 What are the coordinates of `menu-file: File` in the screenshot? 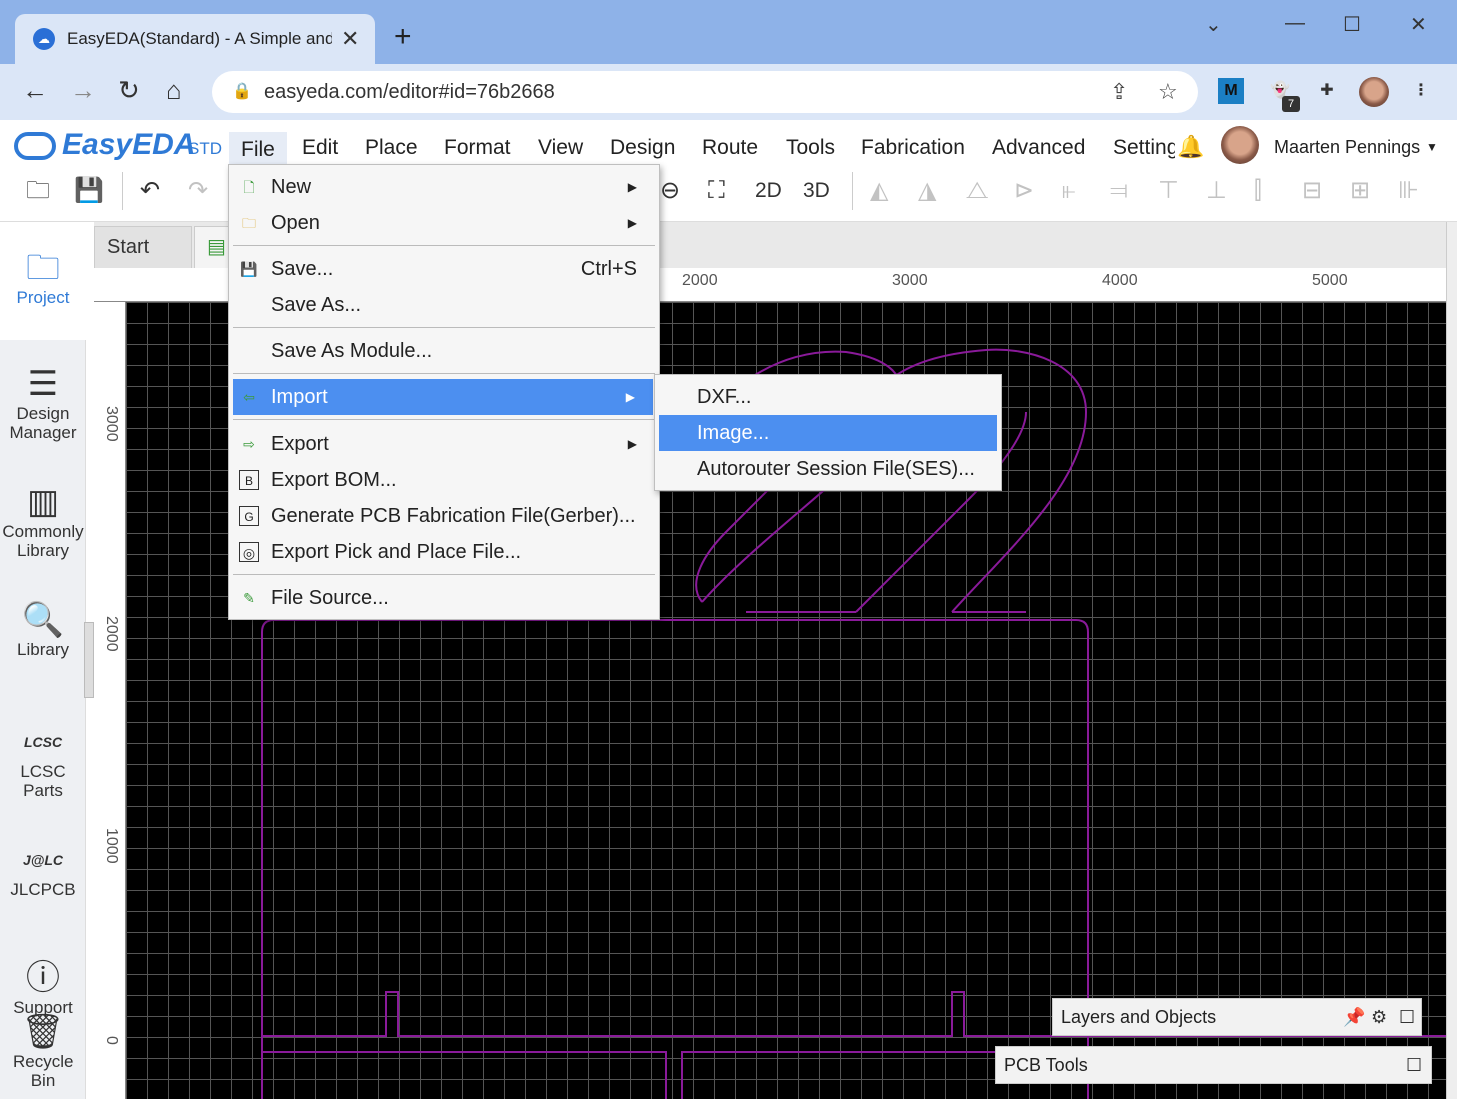 It's located at (258, 150).